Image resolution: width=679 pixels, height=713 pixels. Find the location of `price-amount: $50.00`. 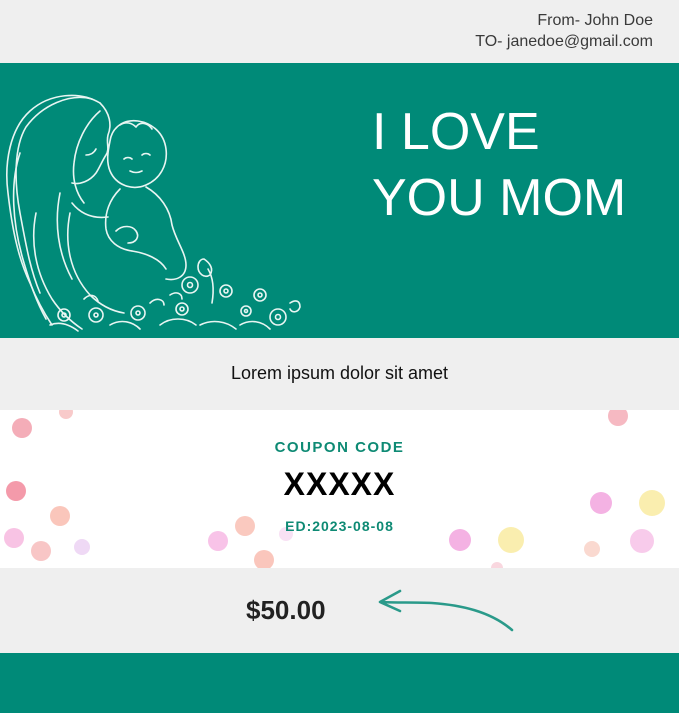

price-amount: $50.00 is located at coordinates (286, 610).